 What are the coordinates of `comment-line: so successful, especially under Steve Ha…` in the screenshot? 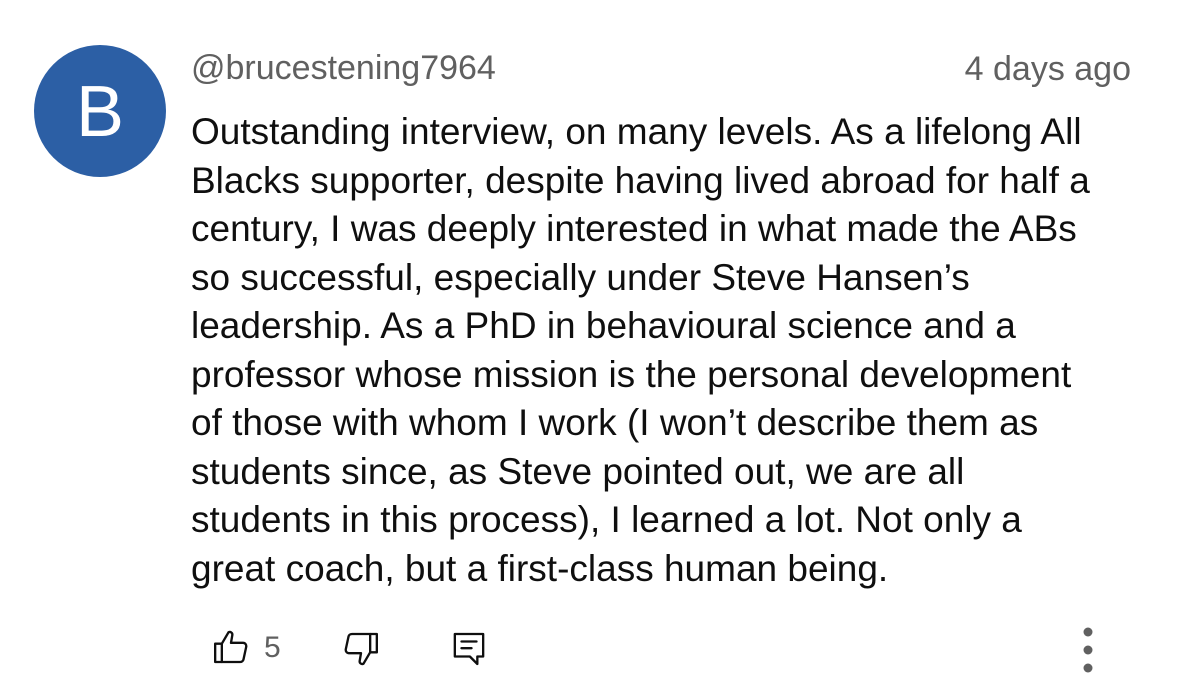 It's located at (580, 277).